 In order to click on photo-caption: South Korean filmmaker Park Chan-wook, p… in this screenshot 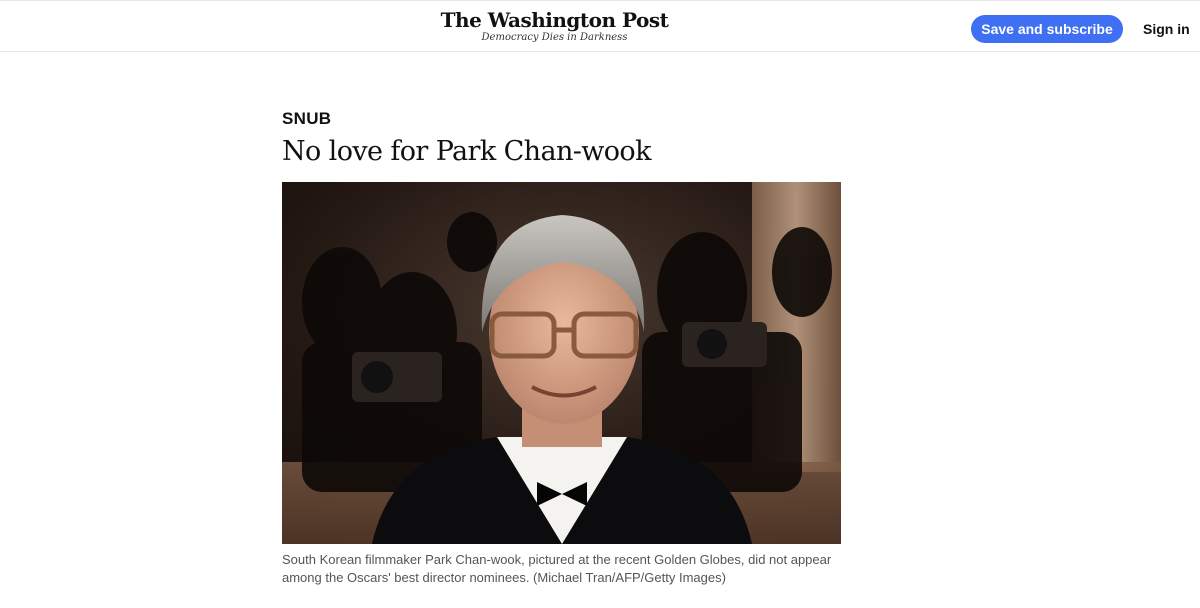, I will do `click(557, 568)`.